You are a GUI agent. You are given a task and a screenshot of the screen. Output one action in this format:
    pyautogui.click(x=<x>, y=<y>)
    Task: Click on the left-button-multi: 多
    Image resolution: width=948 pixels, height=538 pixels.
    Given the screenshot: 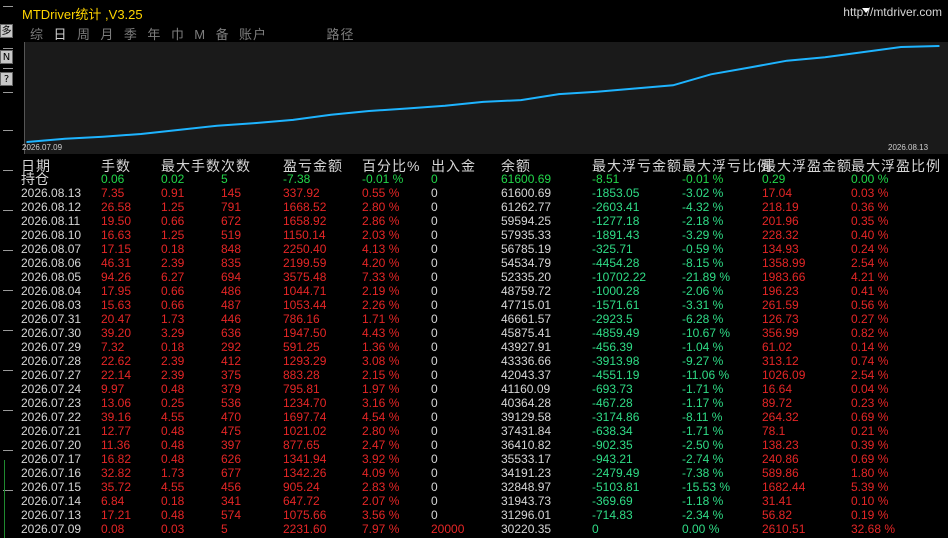 What is the action you would take?
    pyautogui.click(x=6, y=31)
    